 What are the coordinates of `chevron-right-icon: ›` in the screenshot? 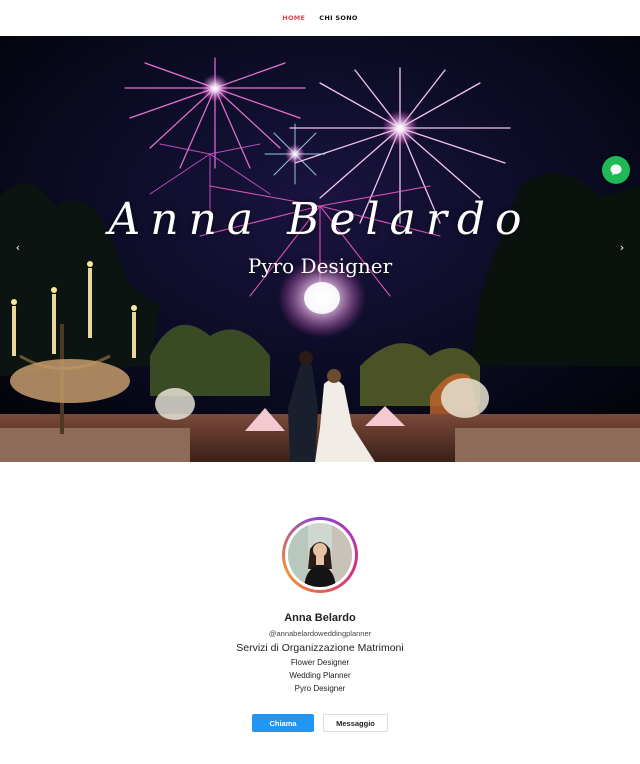 It's located at (622, 248).